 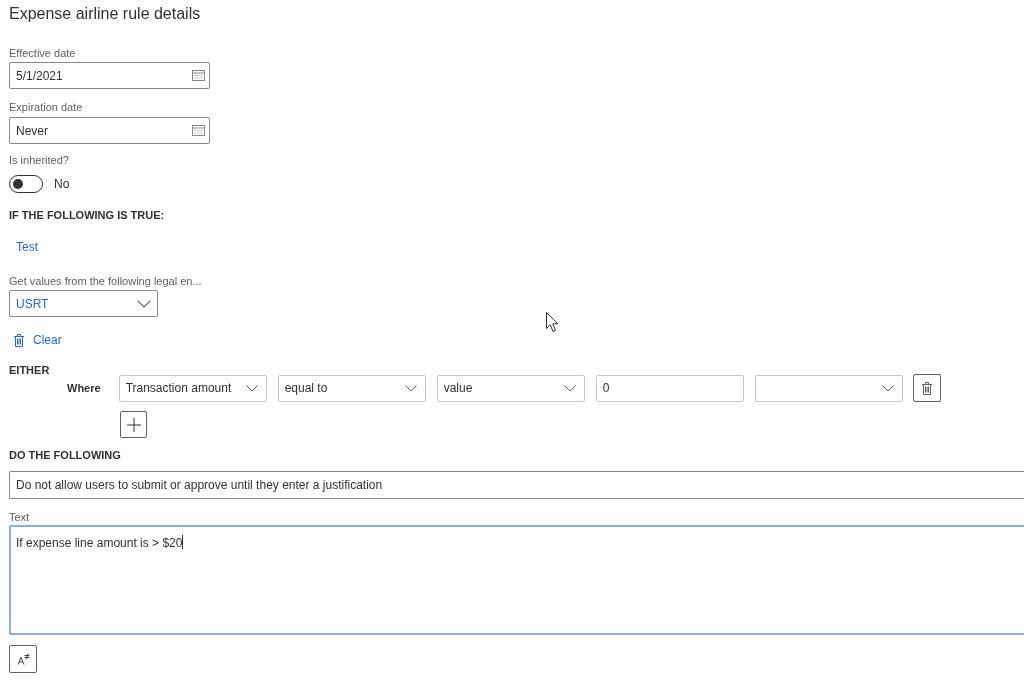 I want to click on condition-dropdown: equal to, so click(x=351, y=388).